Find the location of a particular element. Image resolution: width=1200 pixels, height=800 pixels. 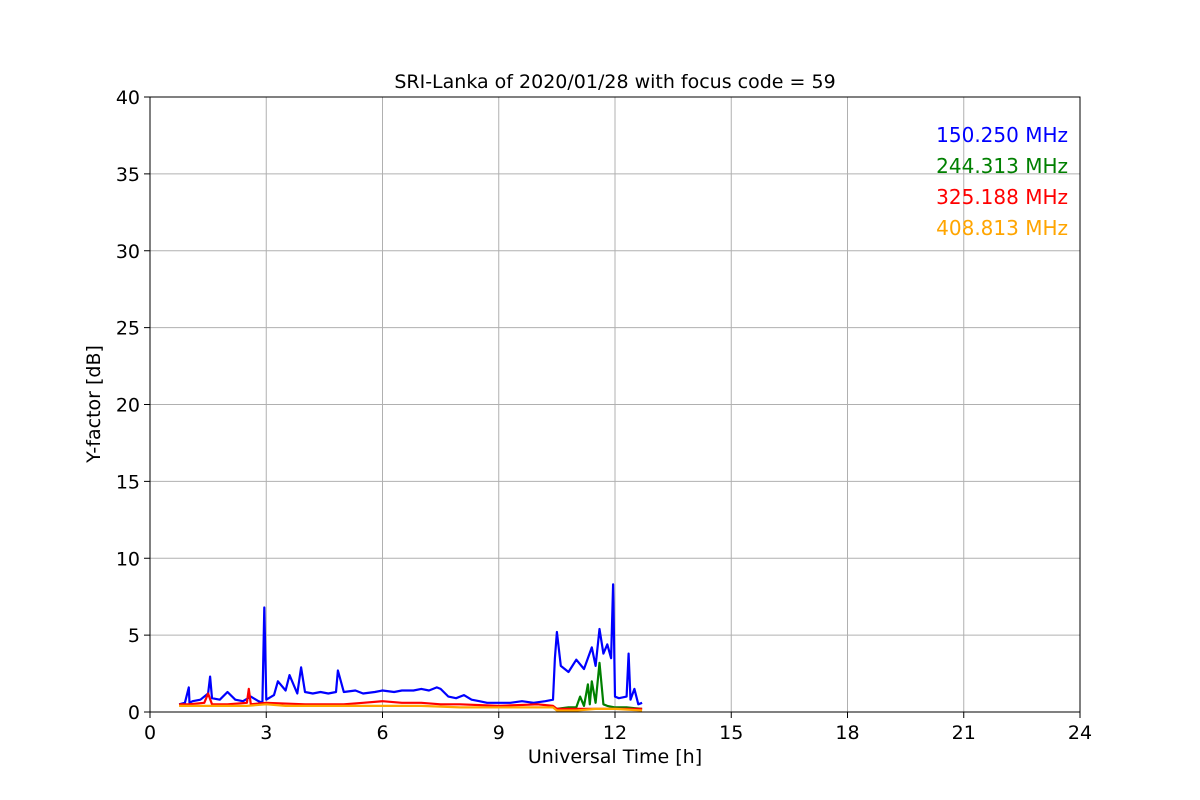

x-tick-label: 0 is located at coordinates (150, 733).